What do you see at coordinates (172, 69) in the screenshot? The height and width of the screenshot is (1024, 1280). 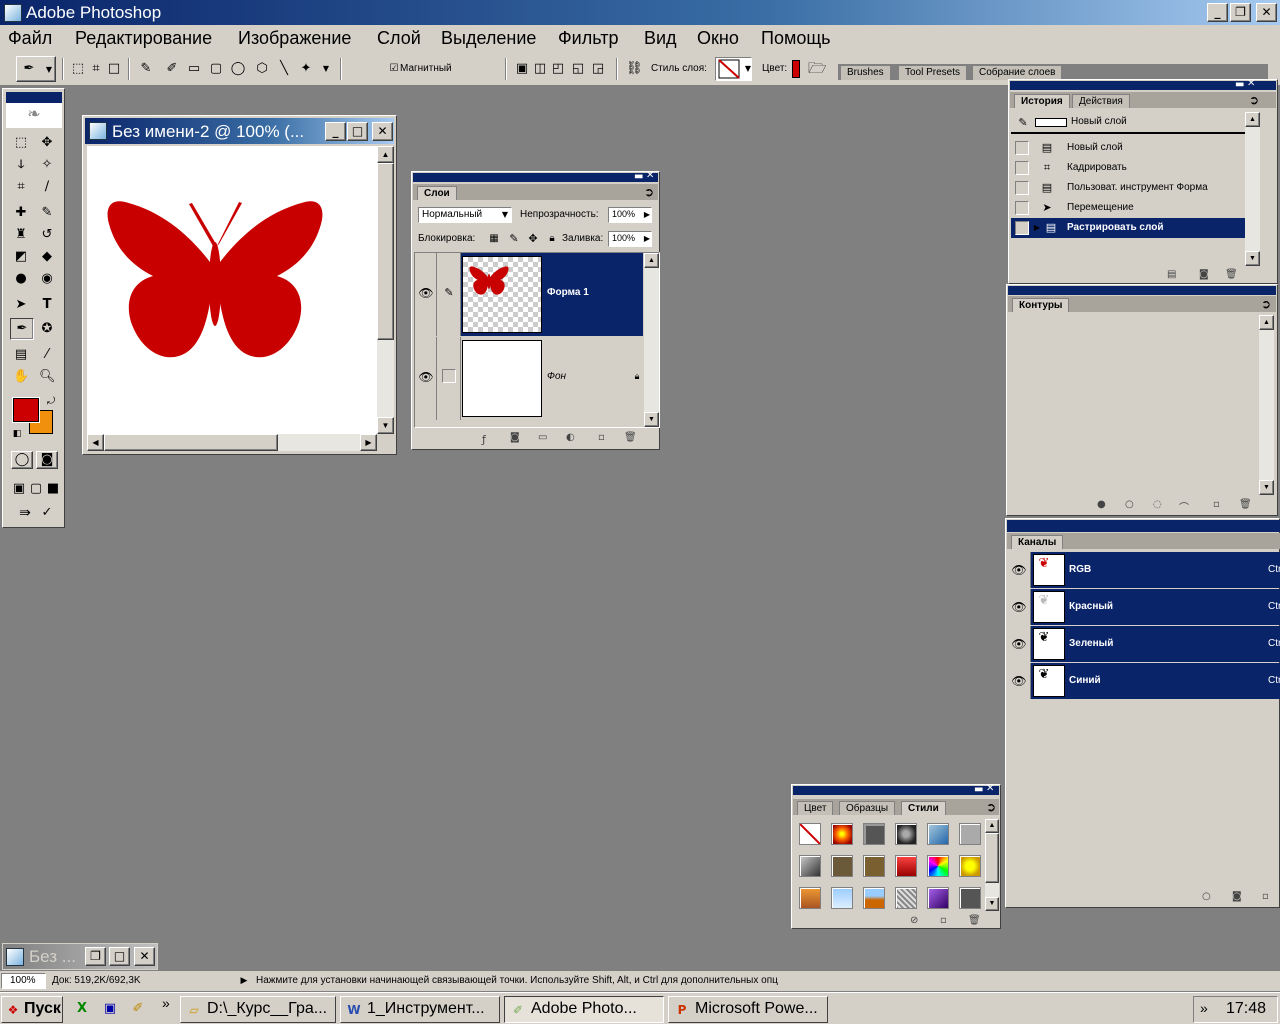 I see `freeform-pen-icon: ✐` at bounding box center [172, 69].